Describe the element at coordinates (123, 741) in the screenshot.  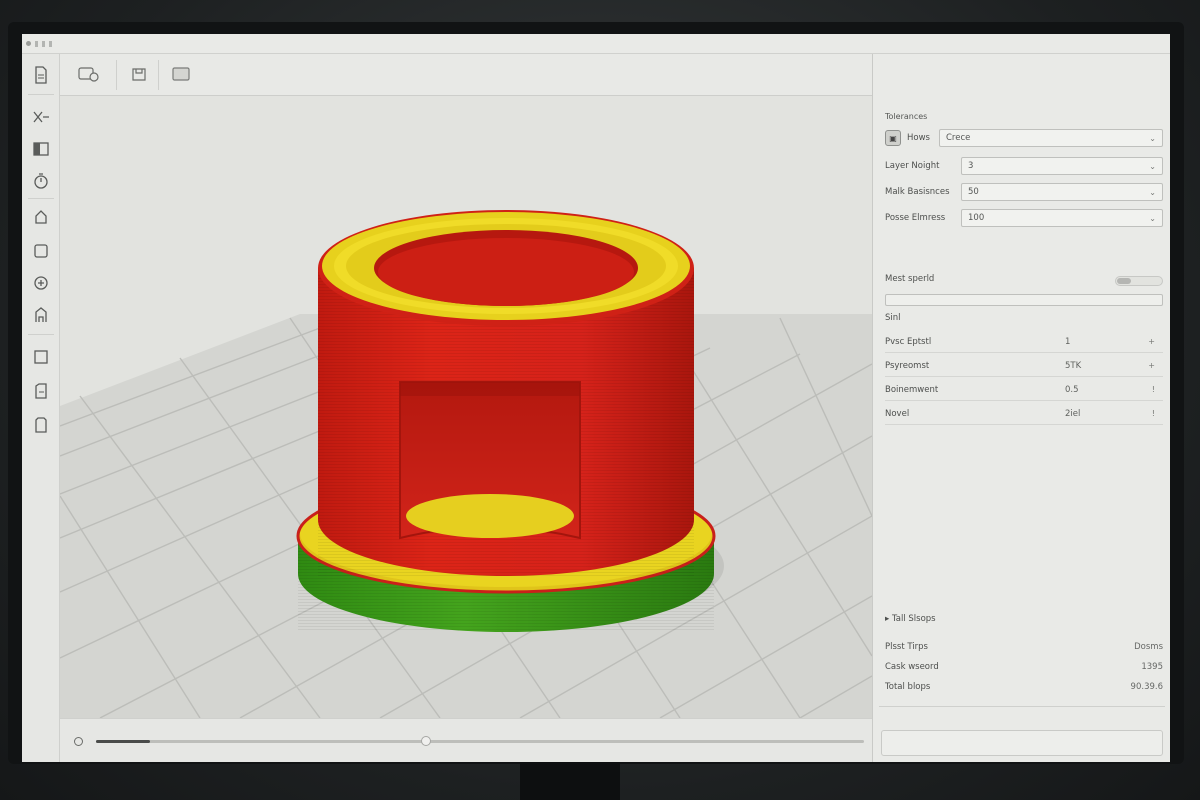
I see `layer-slider-fill` at that location.